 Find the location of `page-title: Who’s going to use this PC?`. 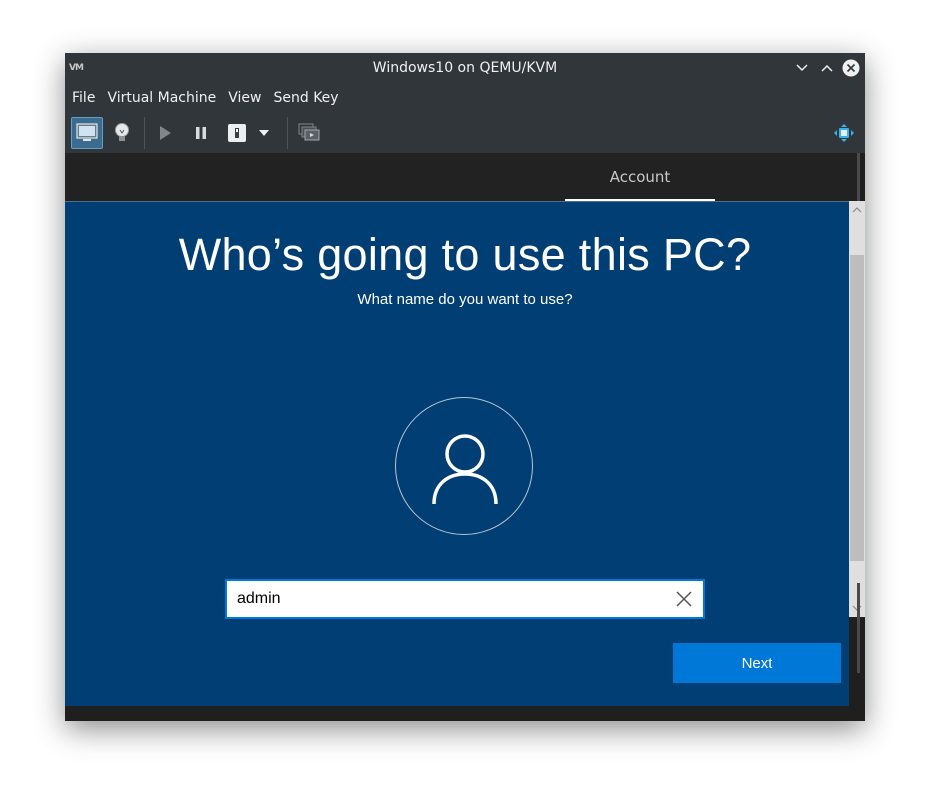

page-title: Who’s going to use this PC? is located at coordinates (465, 254).